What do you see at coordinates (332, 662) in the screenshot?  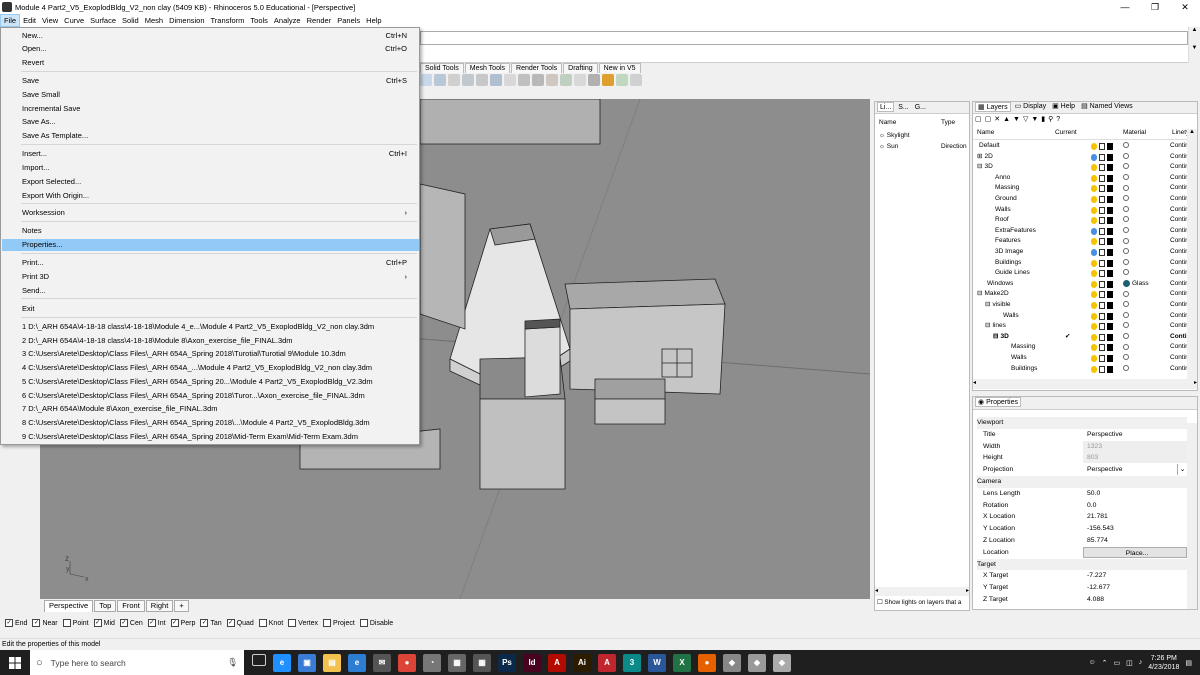 I see `file-explorer-icon: ▤` at bounding box center [332, 662].